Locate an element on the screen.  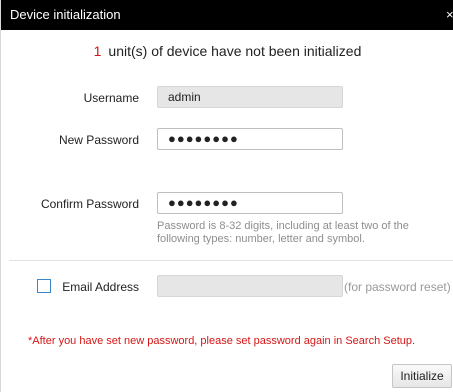
uninitialized-count: 1 is located at coordinates (97, 51).